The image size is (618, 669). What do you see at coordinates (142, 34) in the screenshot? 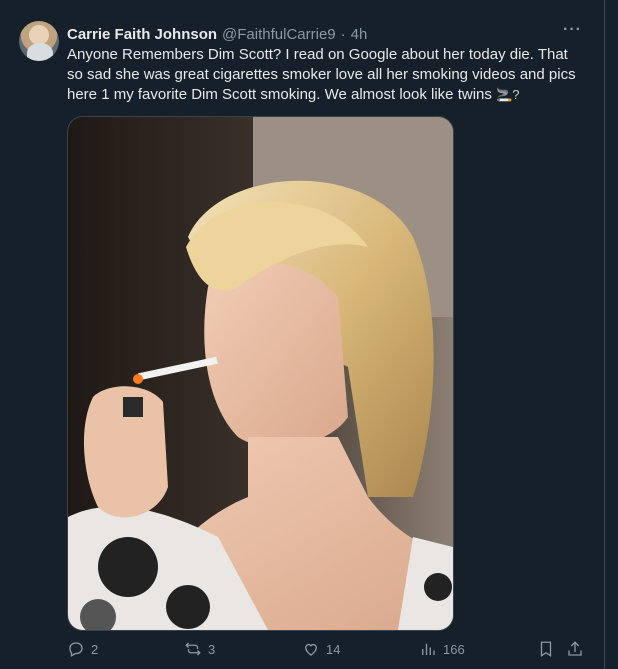
I see `author-name: Carrie Faith Johnson` at bounding box center [142, 34].